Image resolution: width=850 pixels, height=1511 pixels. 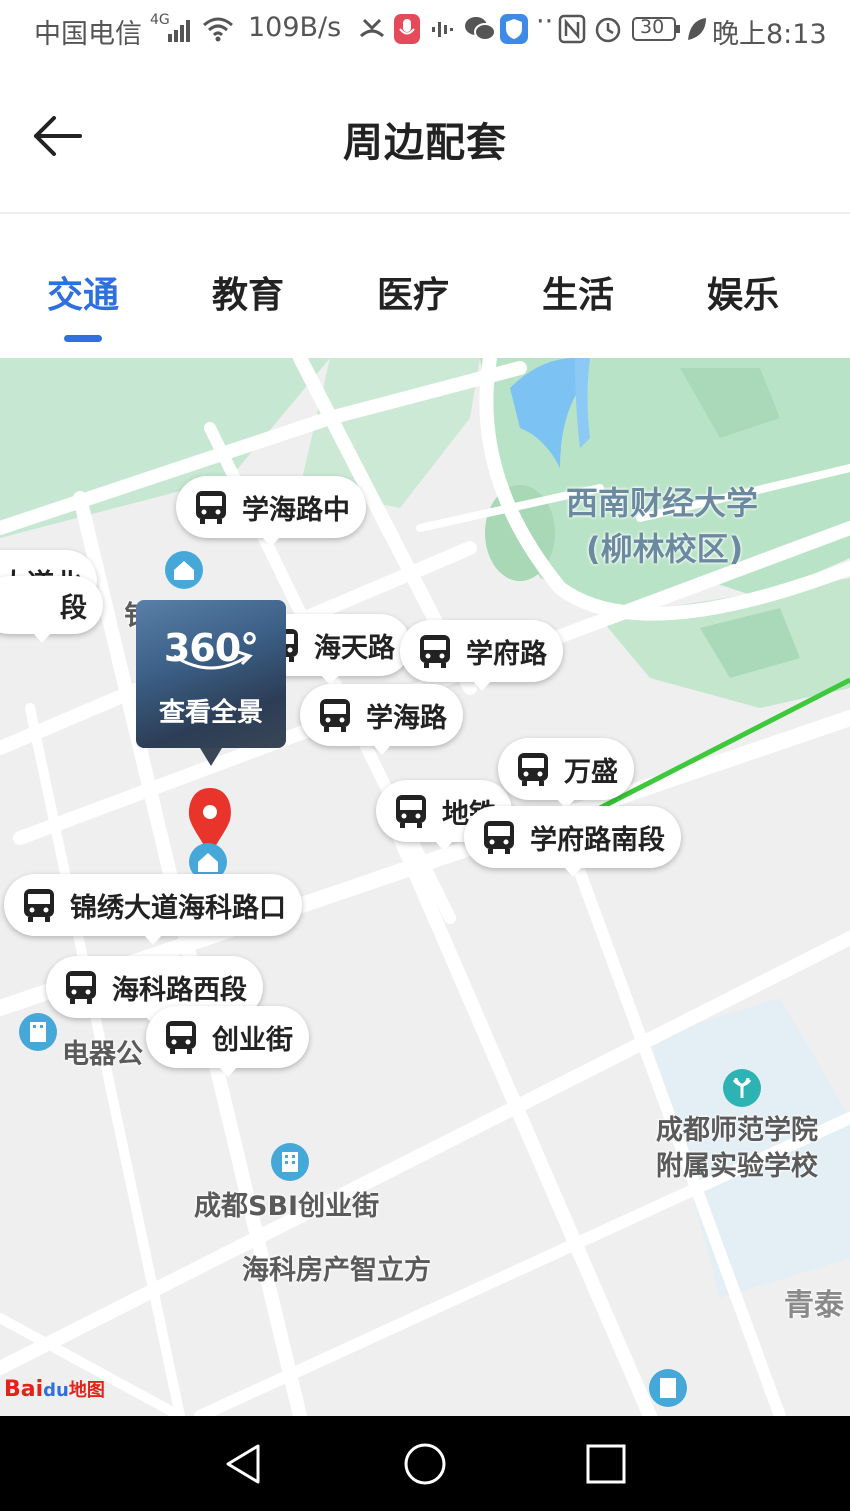 What do you see at coordinates (769, 34) in the screenshot?
I see `status-time: 晚上8:13` at bounding box center [769, 34].